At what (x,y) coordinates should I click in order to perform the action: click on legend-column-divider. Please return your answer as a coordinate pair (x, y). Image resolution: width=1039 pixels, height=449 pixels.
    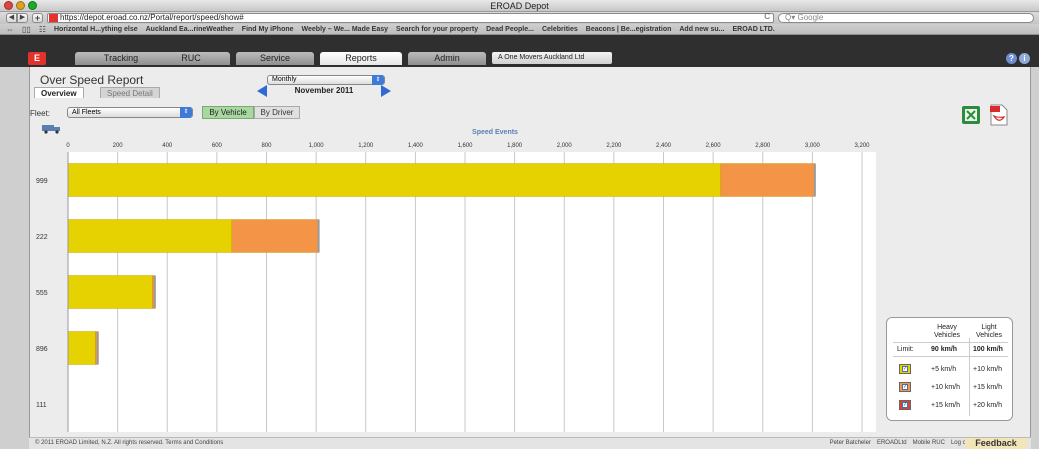
    Looking at the image, I should click on (969, 377).